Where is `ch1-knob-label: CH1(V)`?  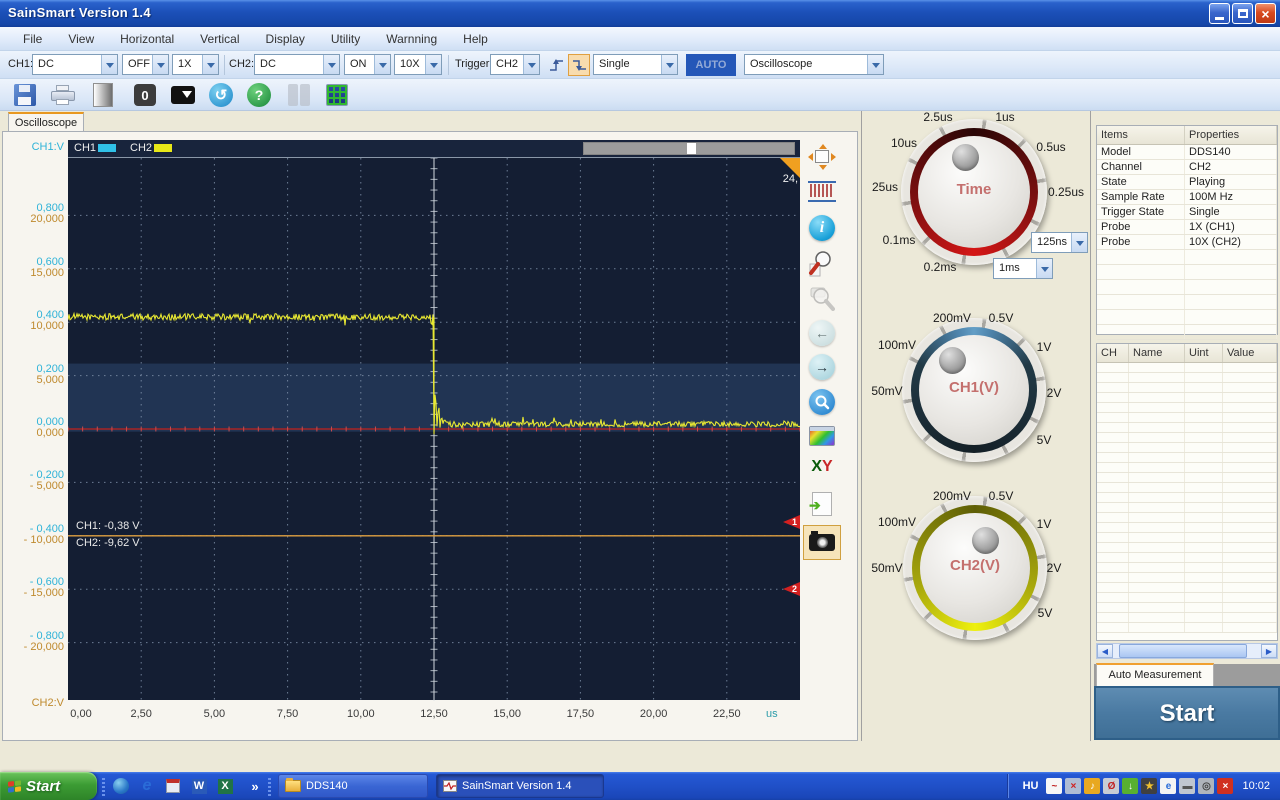 ch1-knob-label: CH1(V) is located at coordinates (973, 387).